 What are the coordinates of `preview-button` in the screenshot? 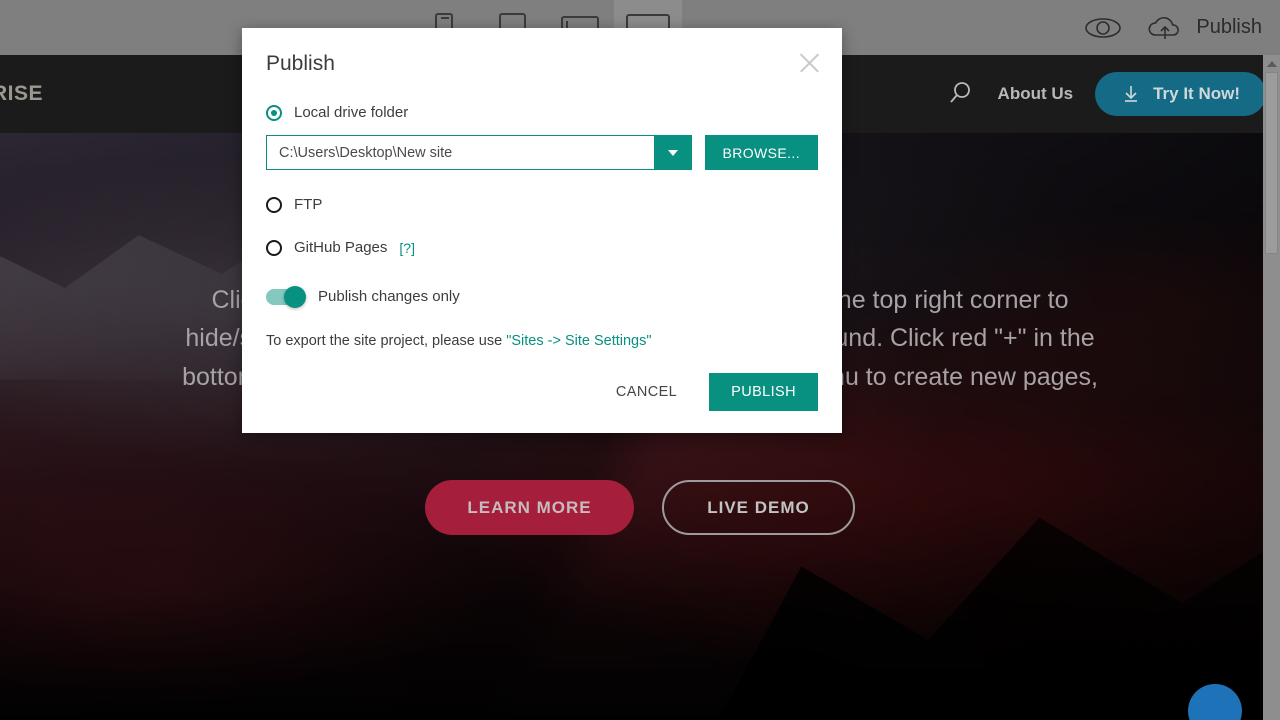 It's located at (1103, 28).